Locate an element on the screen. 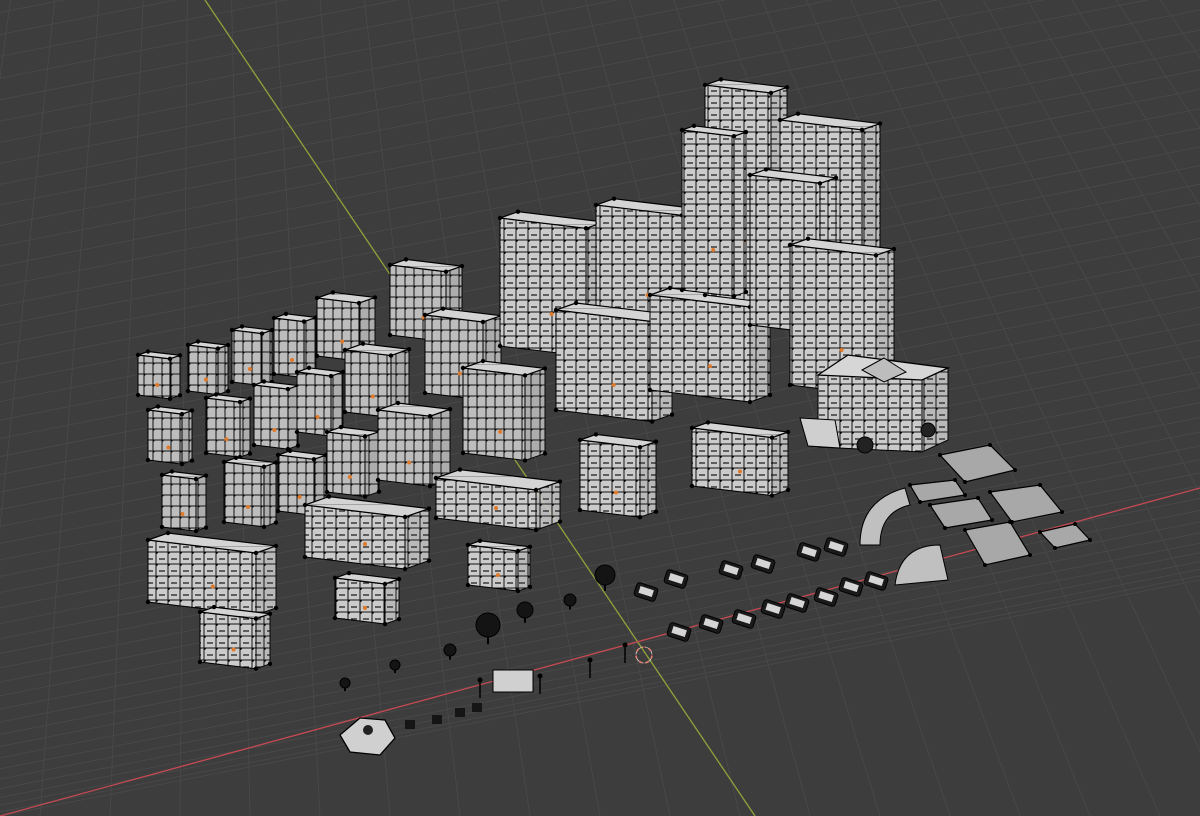 This screenshot has width=1200, height=816. tower-building is located at coordinates (714, 211).